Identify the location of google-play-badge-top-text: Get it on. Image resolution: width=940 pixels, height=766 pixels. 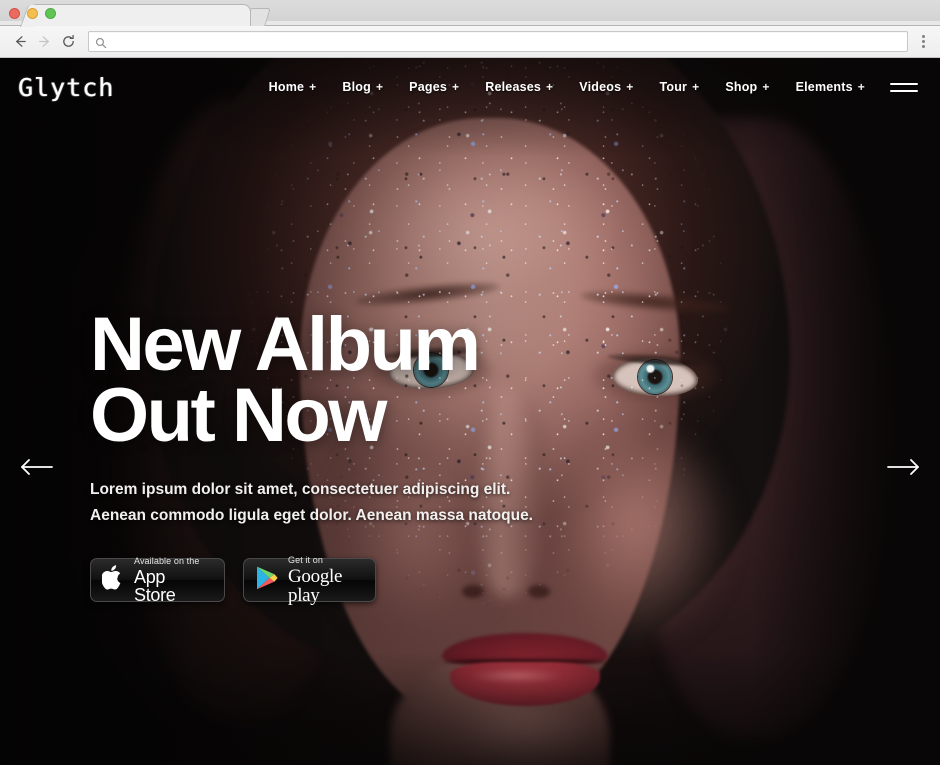
(305, 559).